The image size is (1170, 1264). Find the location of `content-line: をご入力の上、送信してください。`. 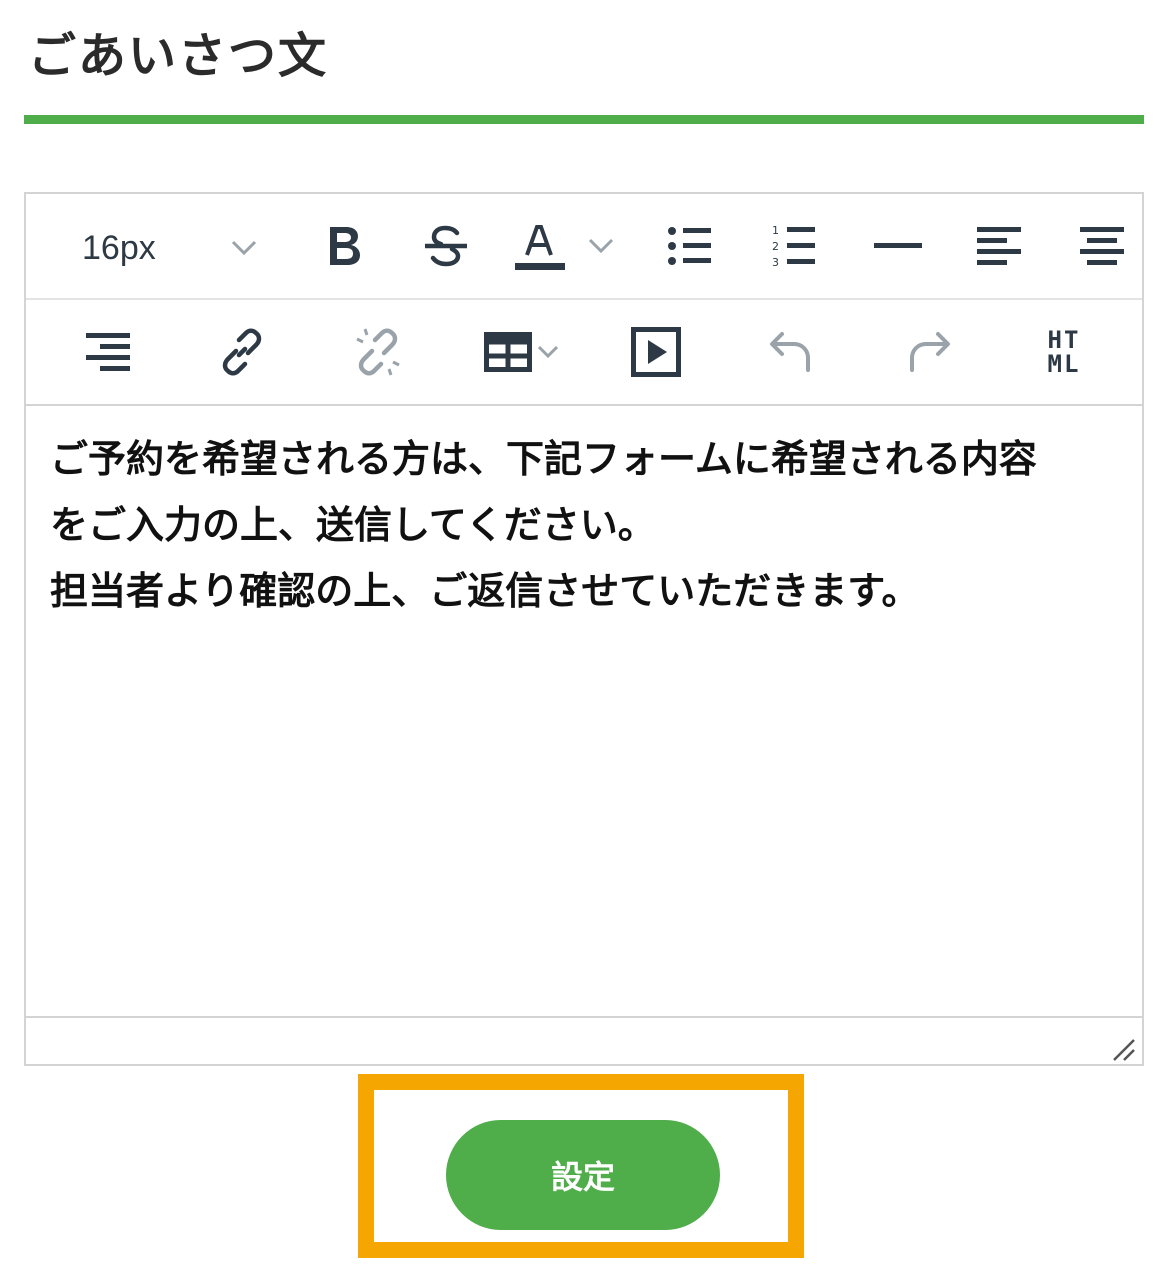

content-line: をご入力の上、送信してください。 is located at coordinates (353, 525).